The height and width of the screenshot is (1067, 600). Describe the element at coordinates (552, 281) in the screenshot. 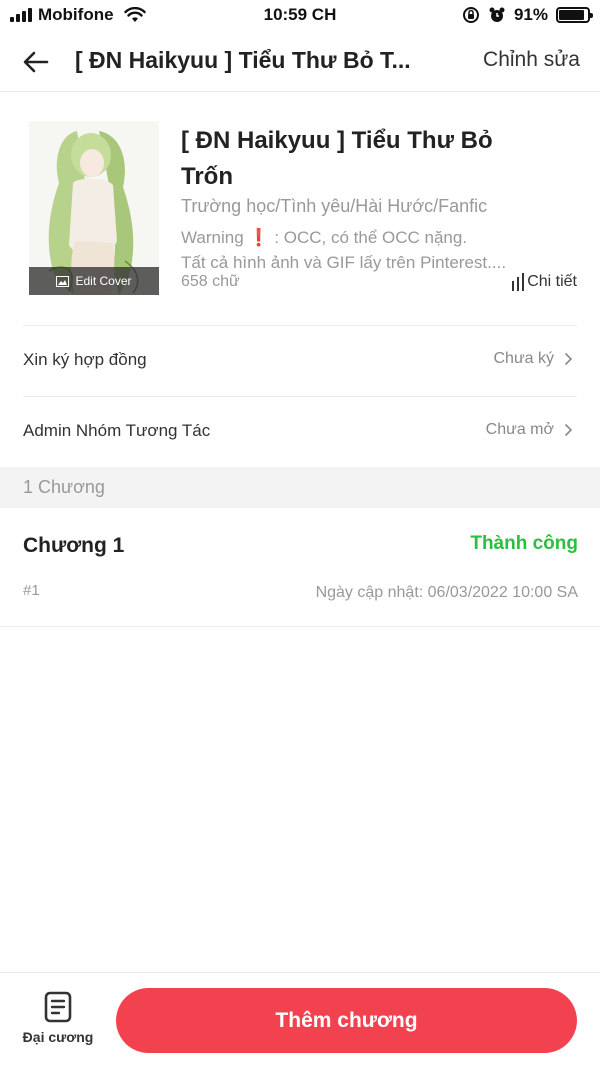

I see `detail-label: Chi tiết` at that location.